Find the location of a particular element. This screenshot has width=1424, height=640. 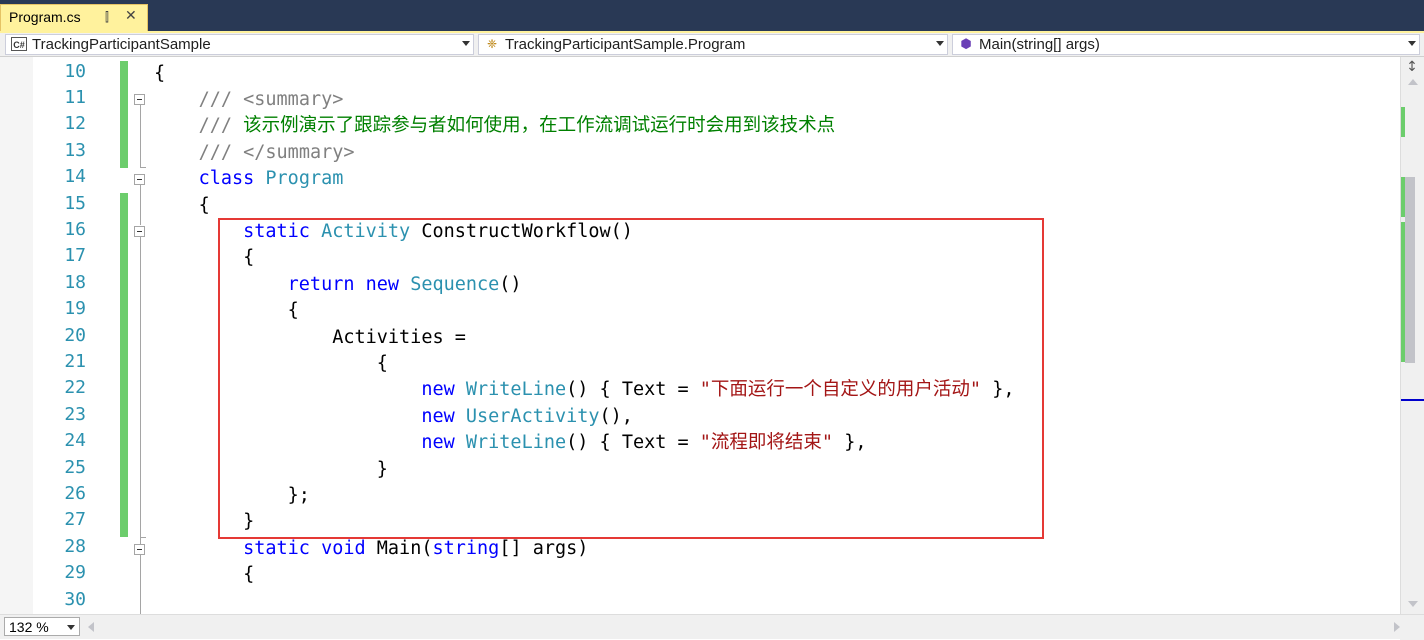

line-number: 25 is located at coordinates (75, 467).